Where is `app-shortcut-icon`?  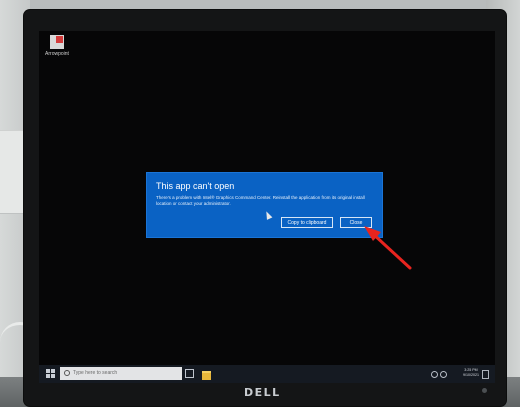 app-shortcut-icon is located at coordinates (57, 42).